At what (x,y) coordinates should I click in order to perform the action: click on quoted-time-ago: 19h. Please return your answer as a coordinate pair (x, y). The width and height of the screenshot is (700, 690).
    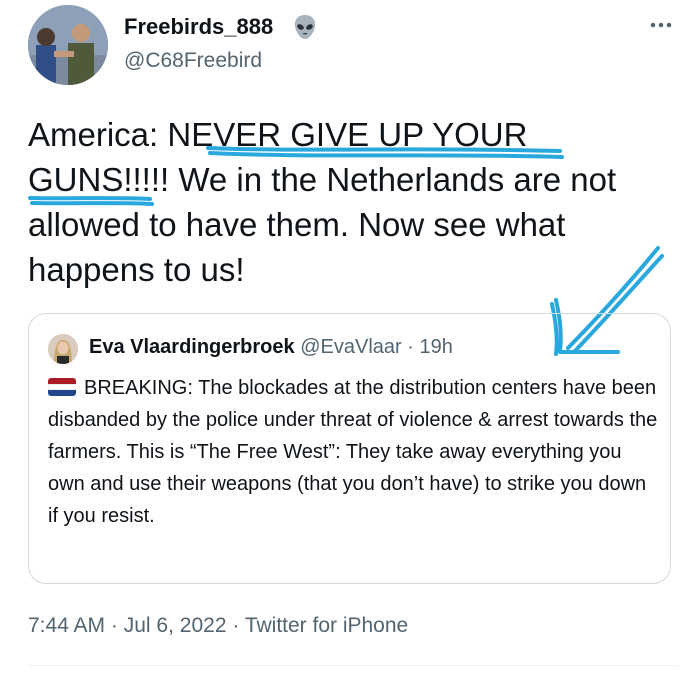
    Looking at the image, I should click on (435, 347).